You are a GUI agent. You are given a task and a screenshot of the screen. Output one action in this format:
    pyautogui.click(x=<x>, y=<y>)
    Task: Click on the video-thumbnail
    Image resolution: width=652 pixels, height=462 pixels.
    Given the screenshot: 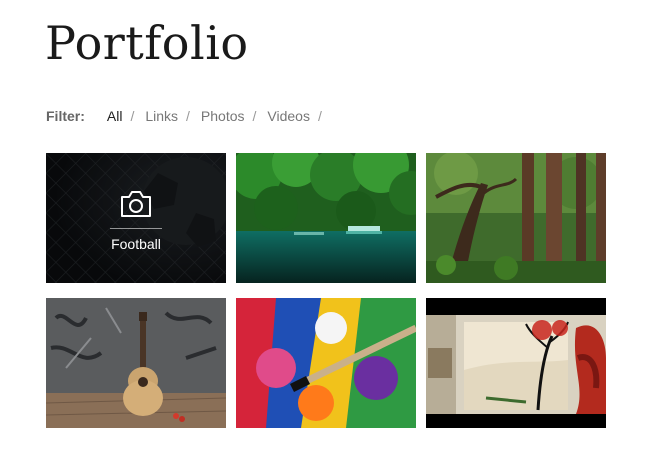 What is the action you would take?
    pyautogui.click(x=516, y=363)
    